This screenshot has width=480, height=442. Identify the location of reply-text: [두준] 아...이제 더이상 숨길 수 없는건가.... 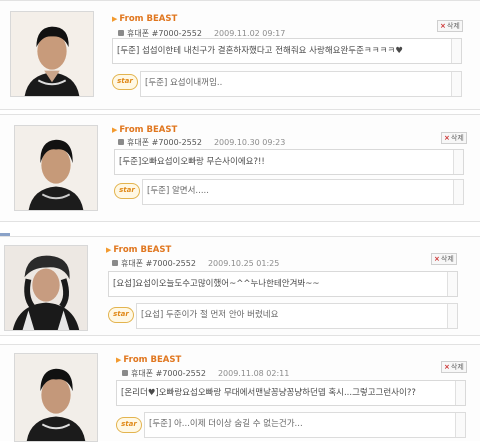
(305, 425).